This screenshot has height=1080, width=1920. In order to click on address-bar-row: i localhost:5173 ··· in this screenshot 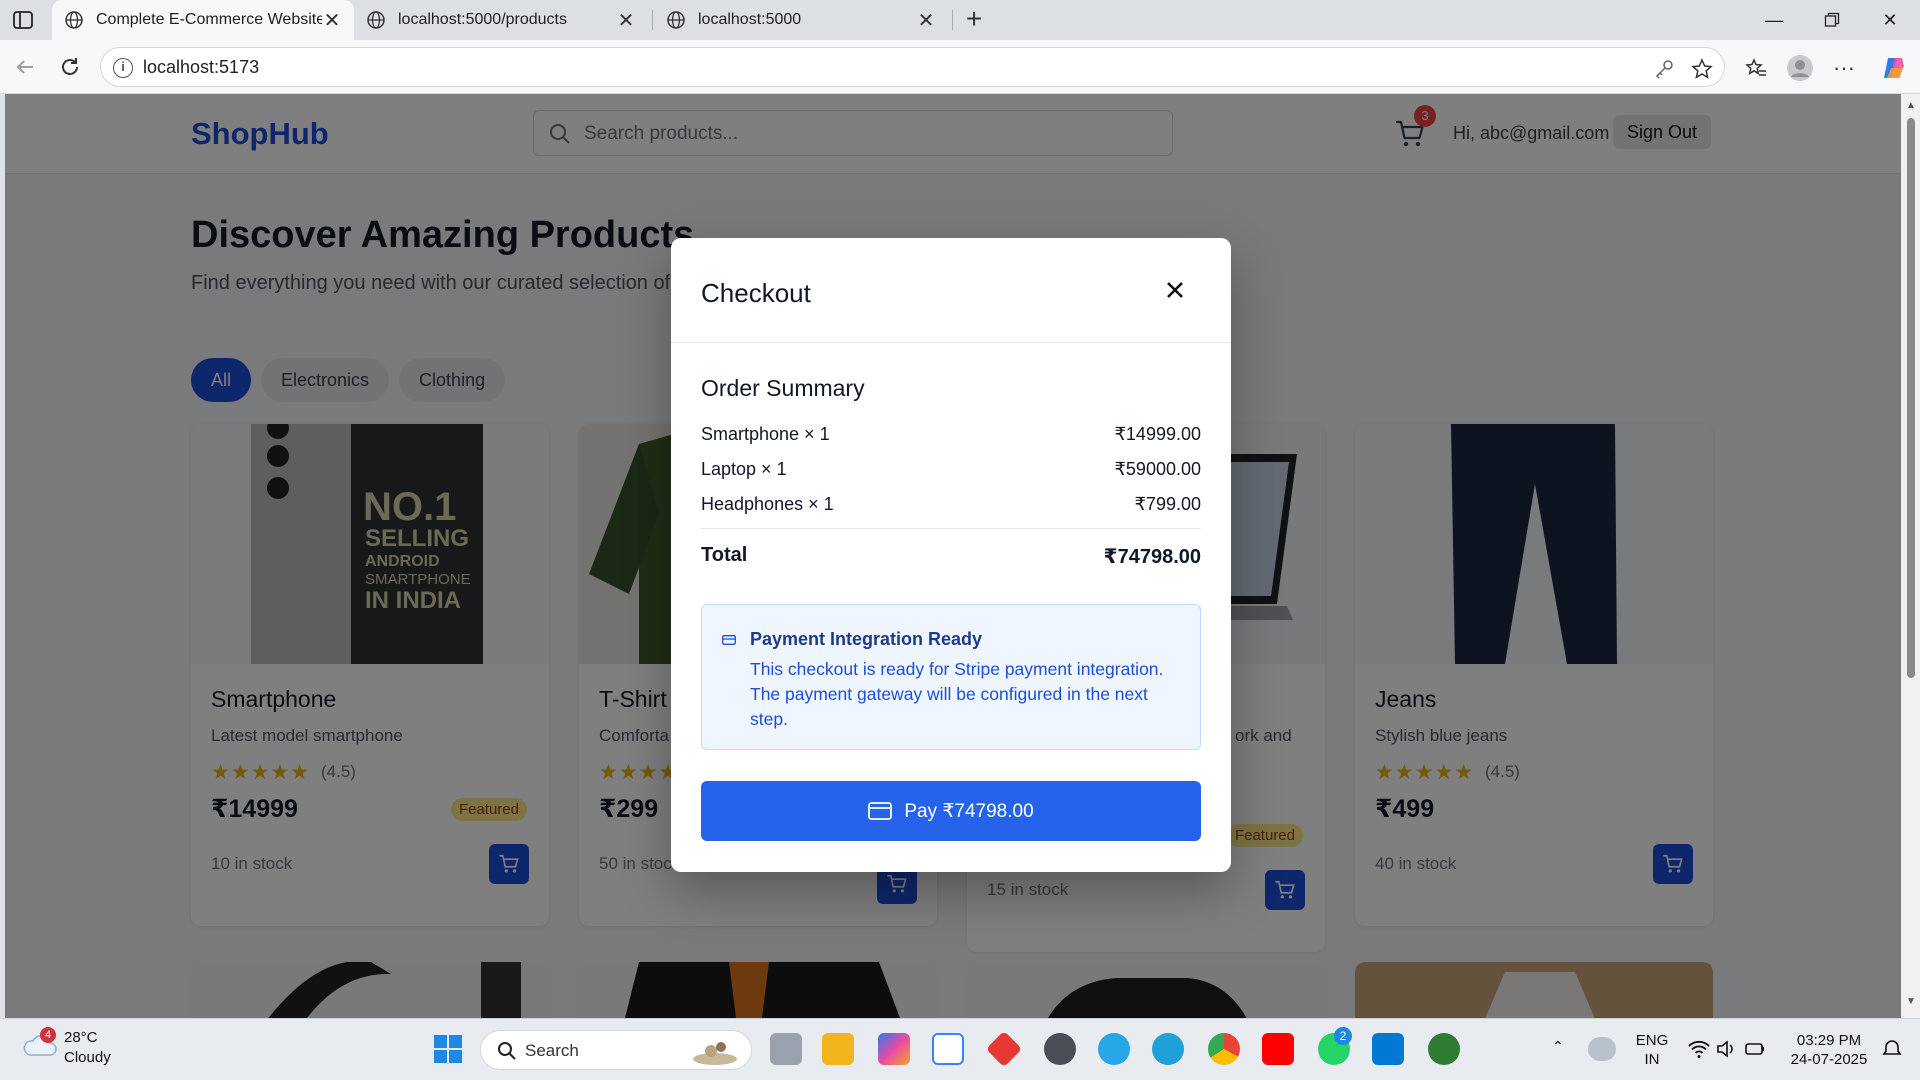, I will do `click(960, 67)`.